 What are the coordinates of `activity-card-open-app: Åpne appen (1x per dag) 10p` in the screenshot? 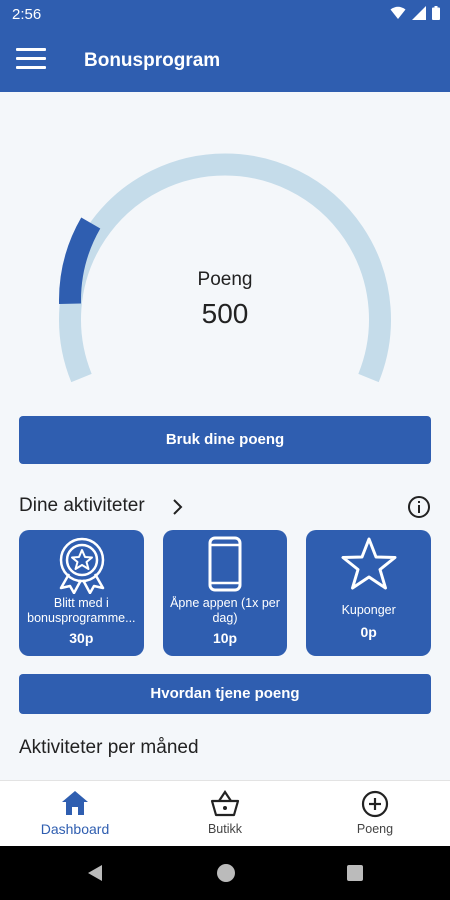 It's located at (225, 593).